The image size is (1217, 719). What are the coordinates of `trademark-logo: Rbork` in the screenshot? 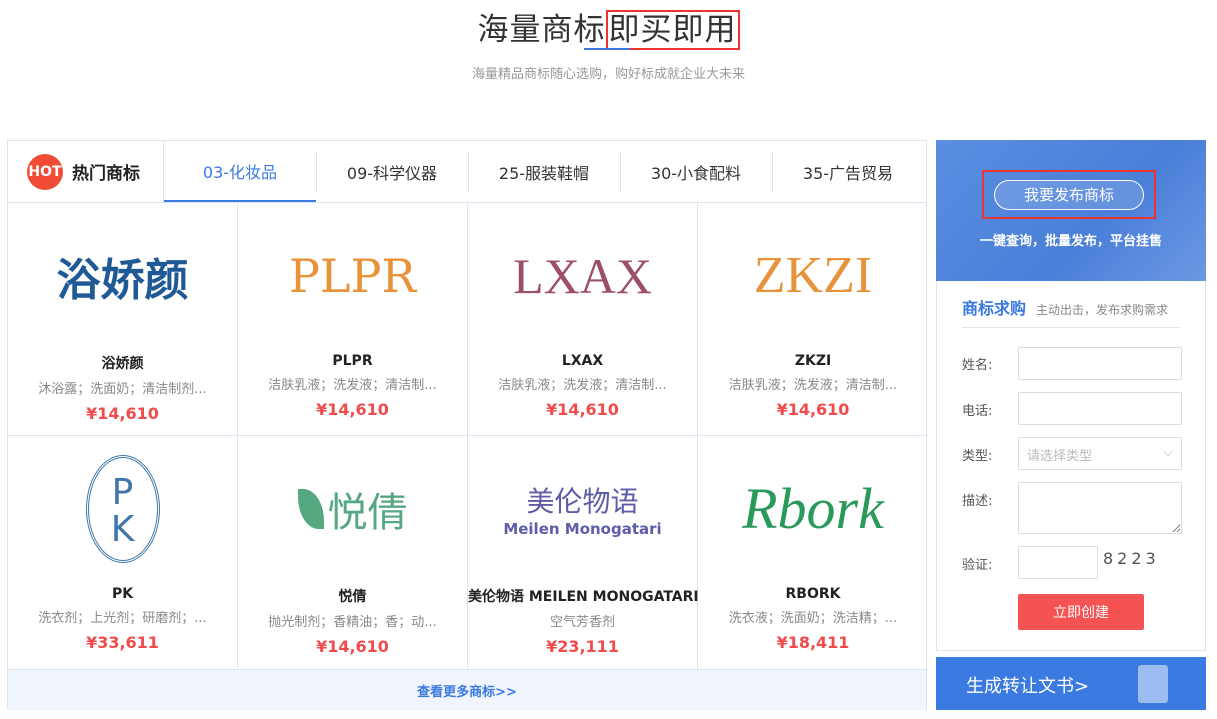 It's located at (813, 508).